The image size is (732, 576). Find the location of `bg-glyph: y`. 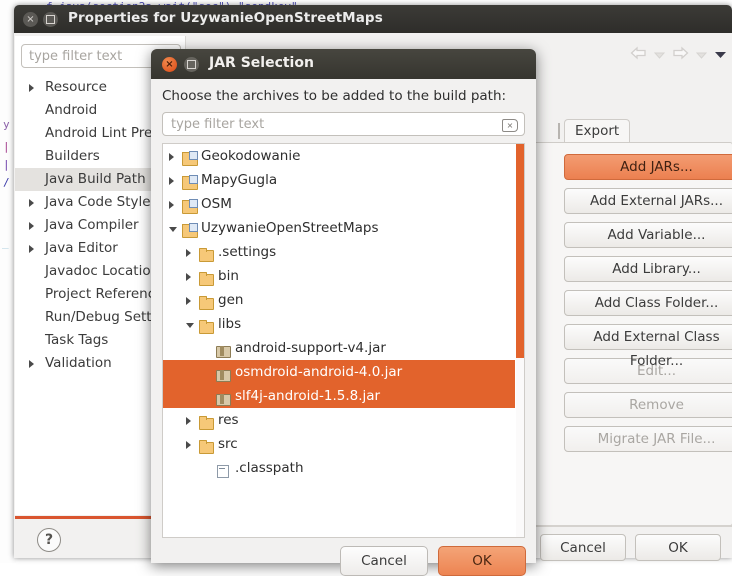

bg-glyph: y is located at coordinates (6, 124).